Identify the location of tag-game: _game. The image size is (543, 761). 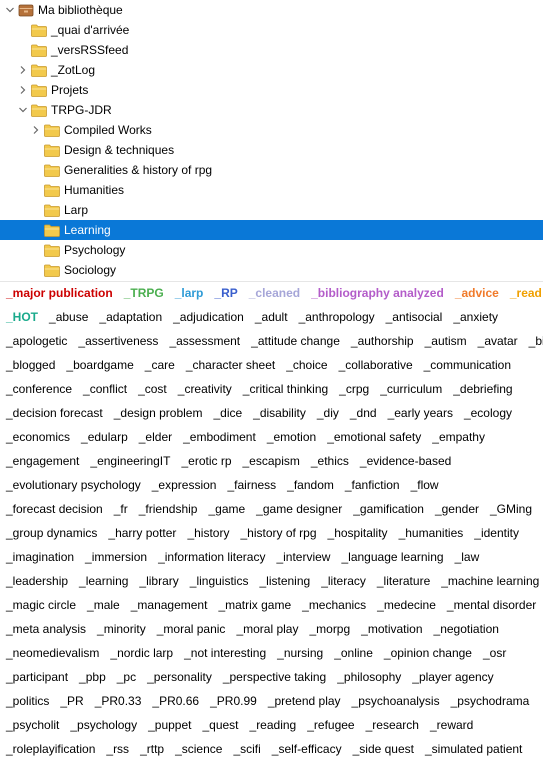
(226, 509).